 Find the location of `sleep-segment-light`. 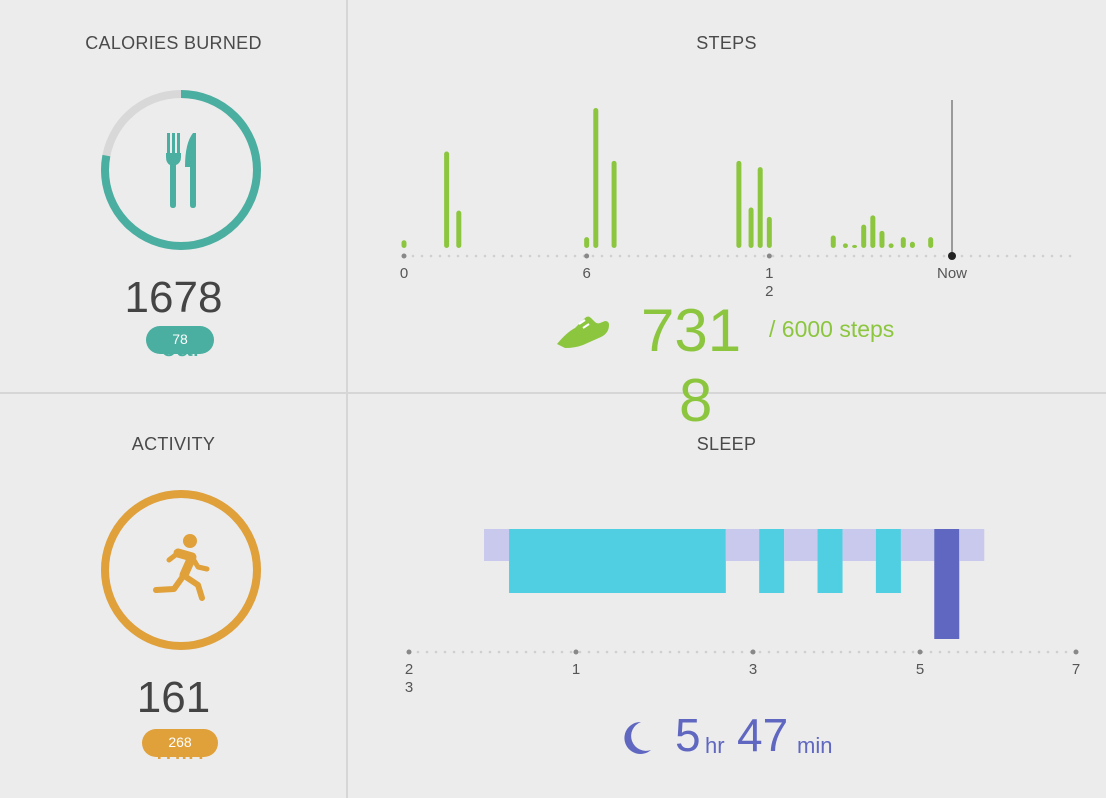

sleep-segment-light is located at coordinates (772, 561).